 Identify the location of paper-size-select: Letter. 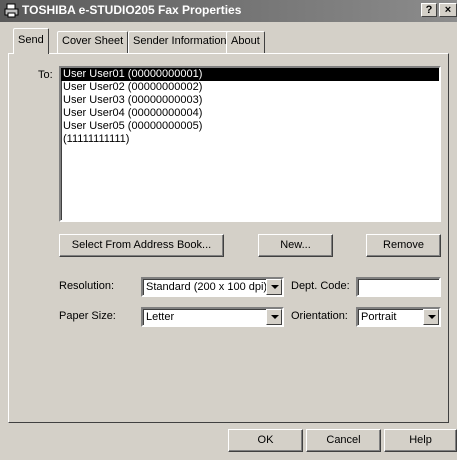
(212, 317).